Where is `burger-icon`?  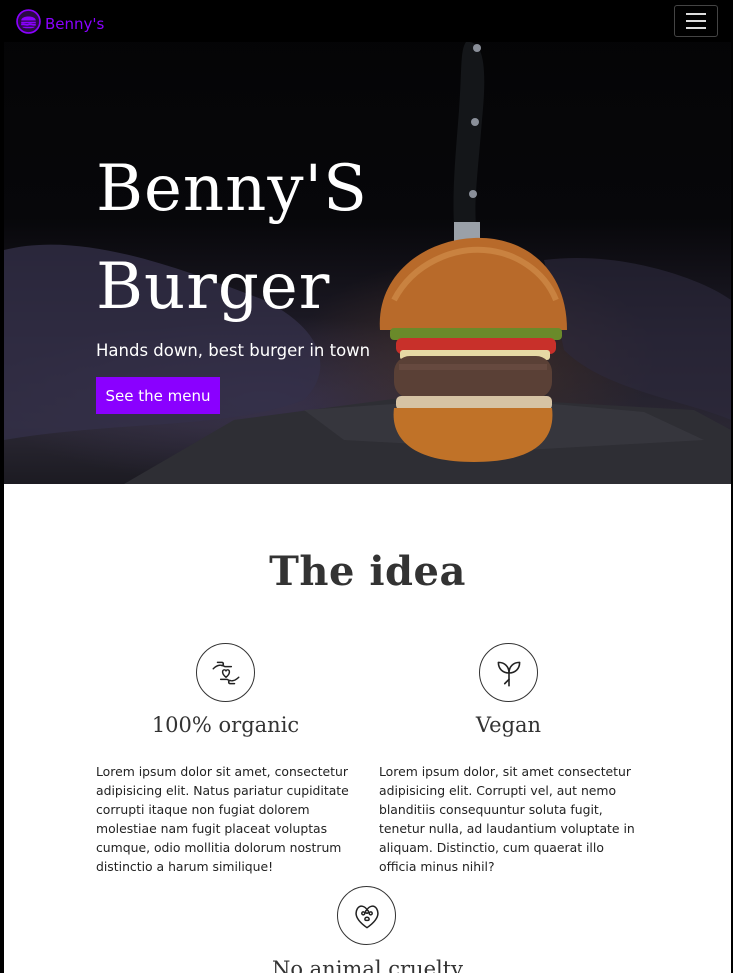
burger-icon is located at coordinates (28, 23).